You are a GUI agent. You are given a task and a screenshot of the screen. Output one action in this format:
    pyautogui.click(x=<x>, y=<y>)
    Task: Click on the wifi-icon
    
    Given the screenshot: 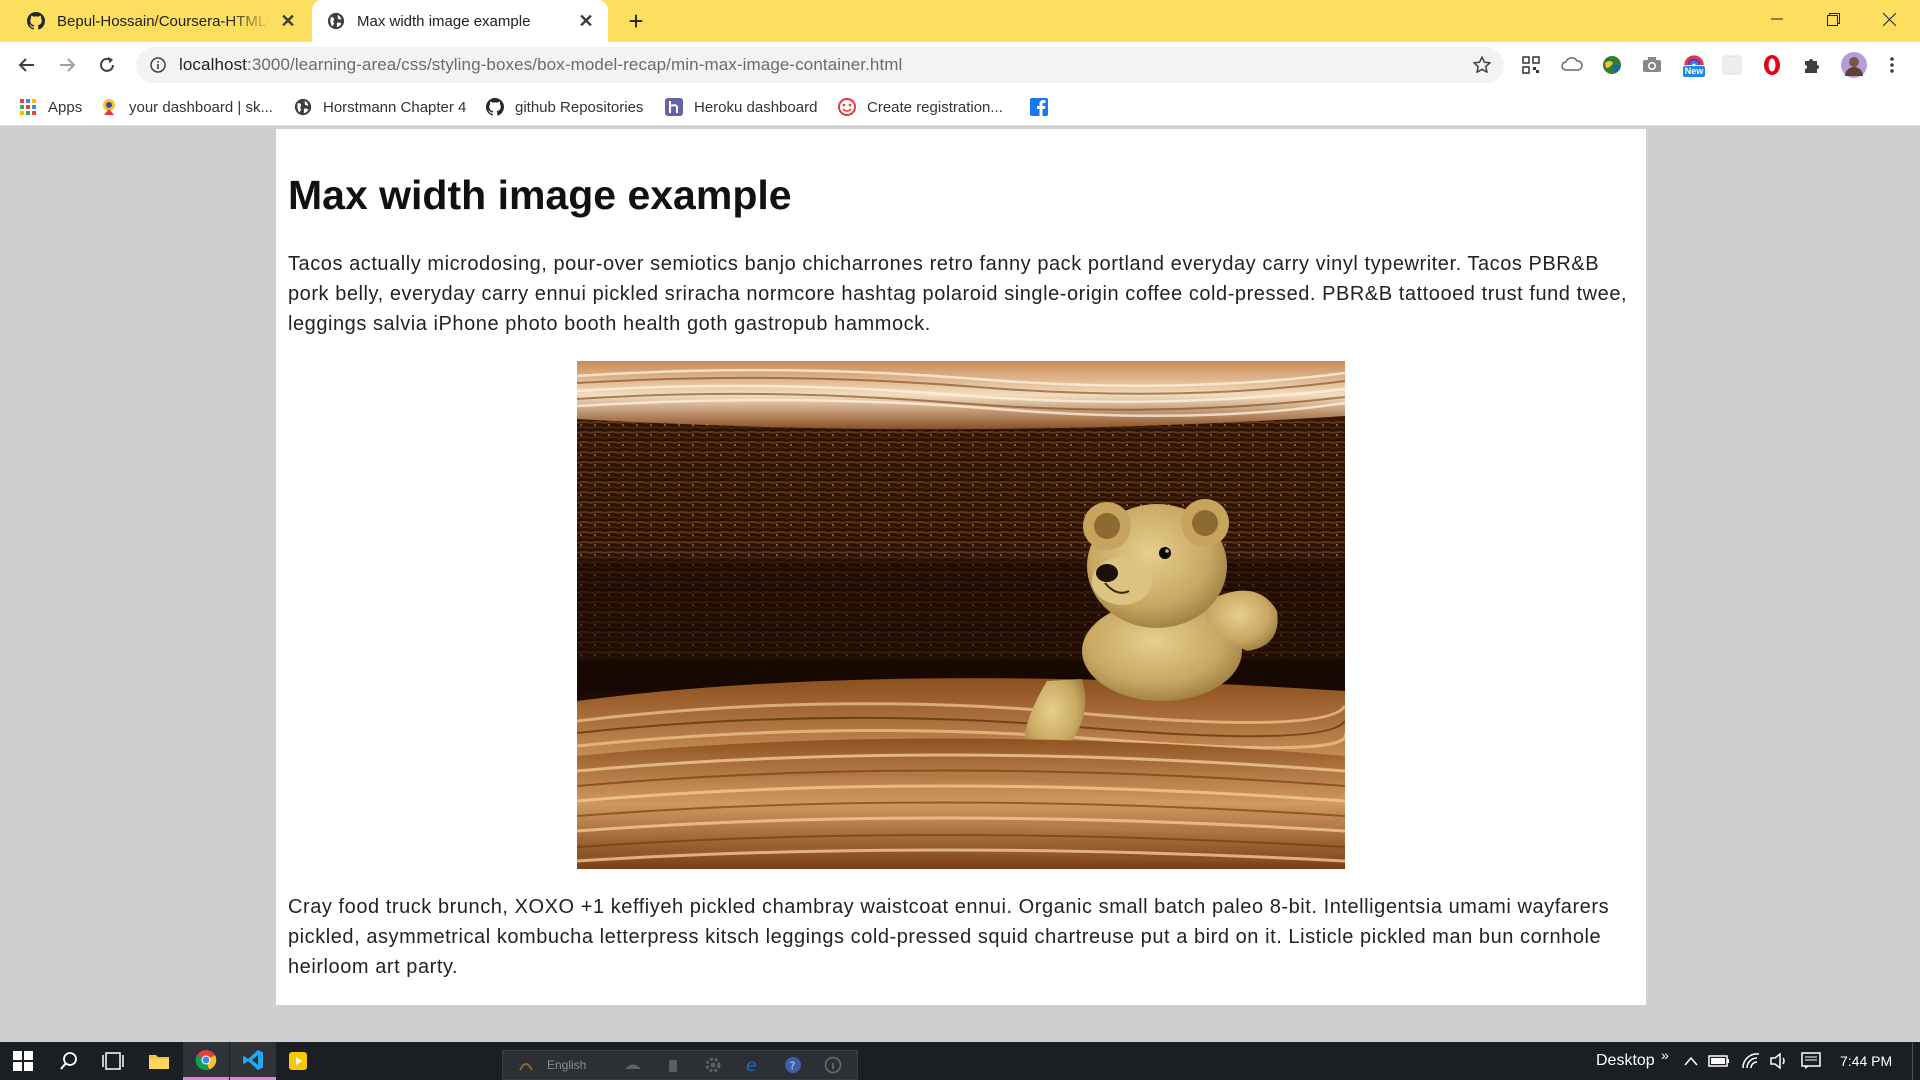 What is the action you would take?
    pyautogui.click(x=1751, y=1061)
    